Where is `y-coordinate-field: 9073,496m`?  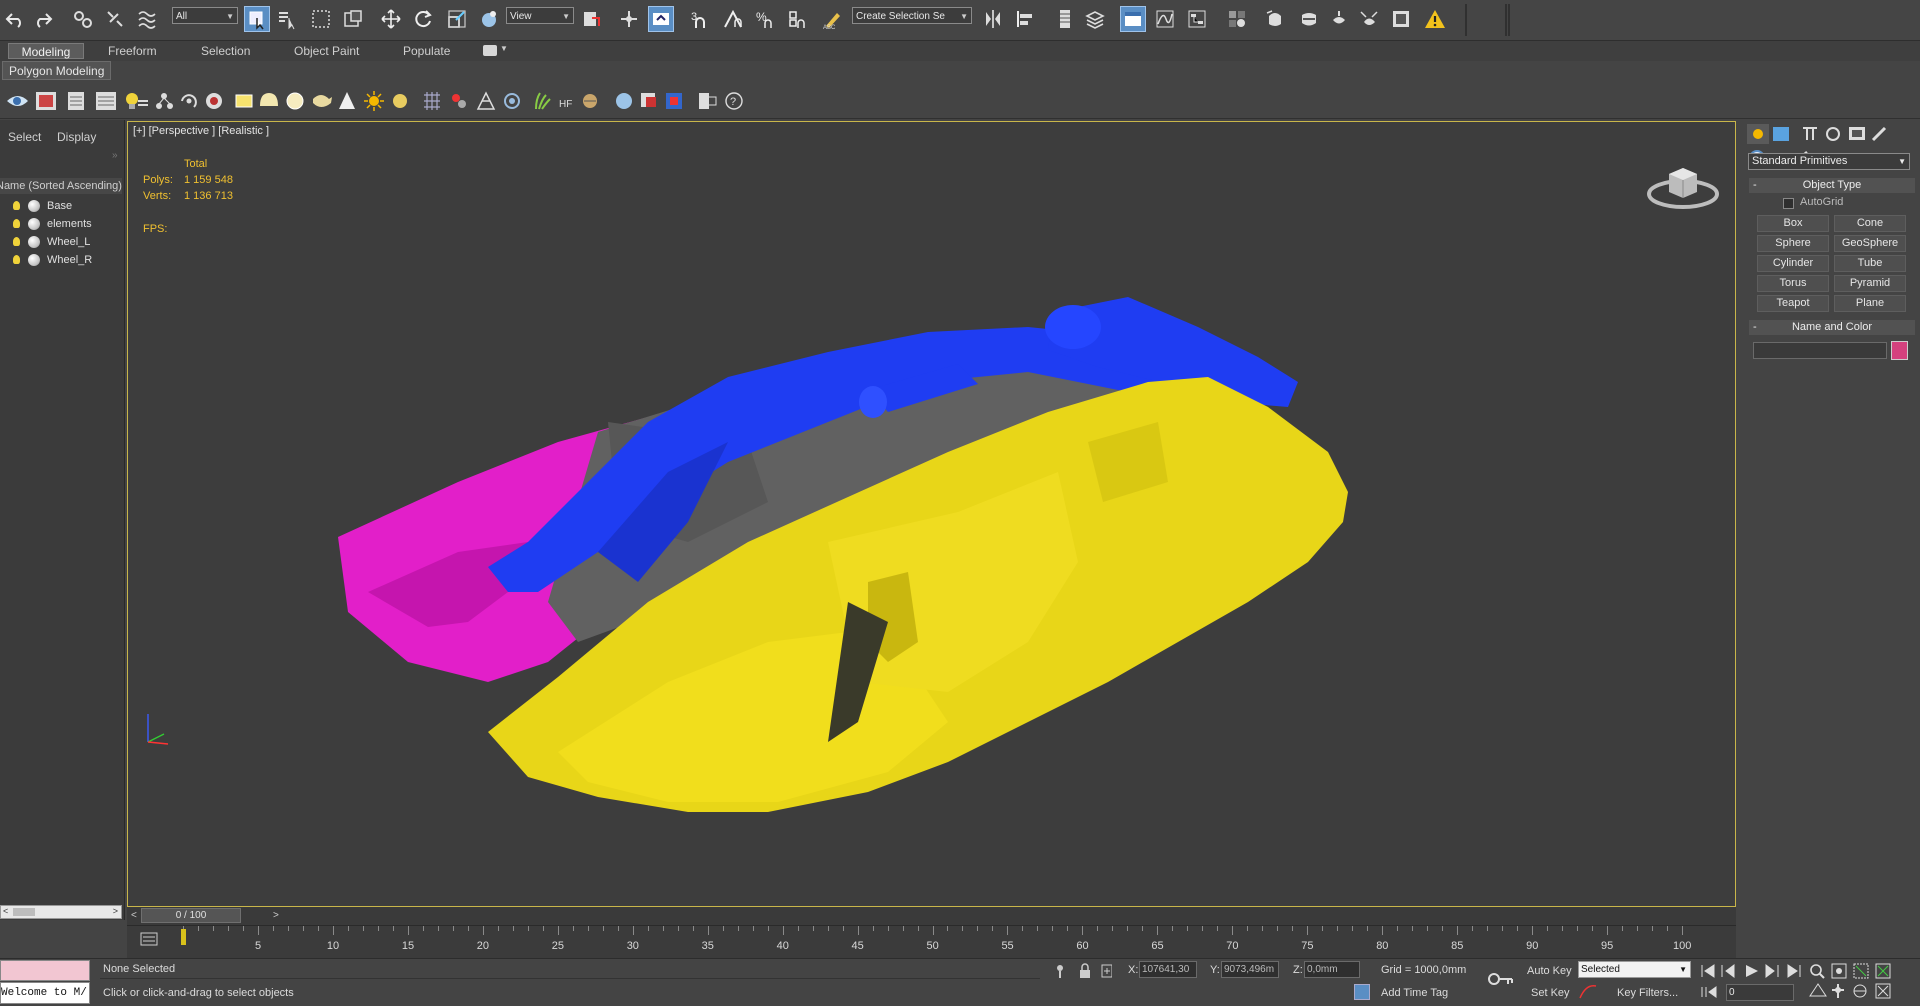 y-coordinate-field: 9073,496m is located at coordinates (1250, 969).